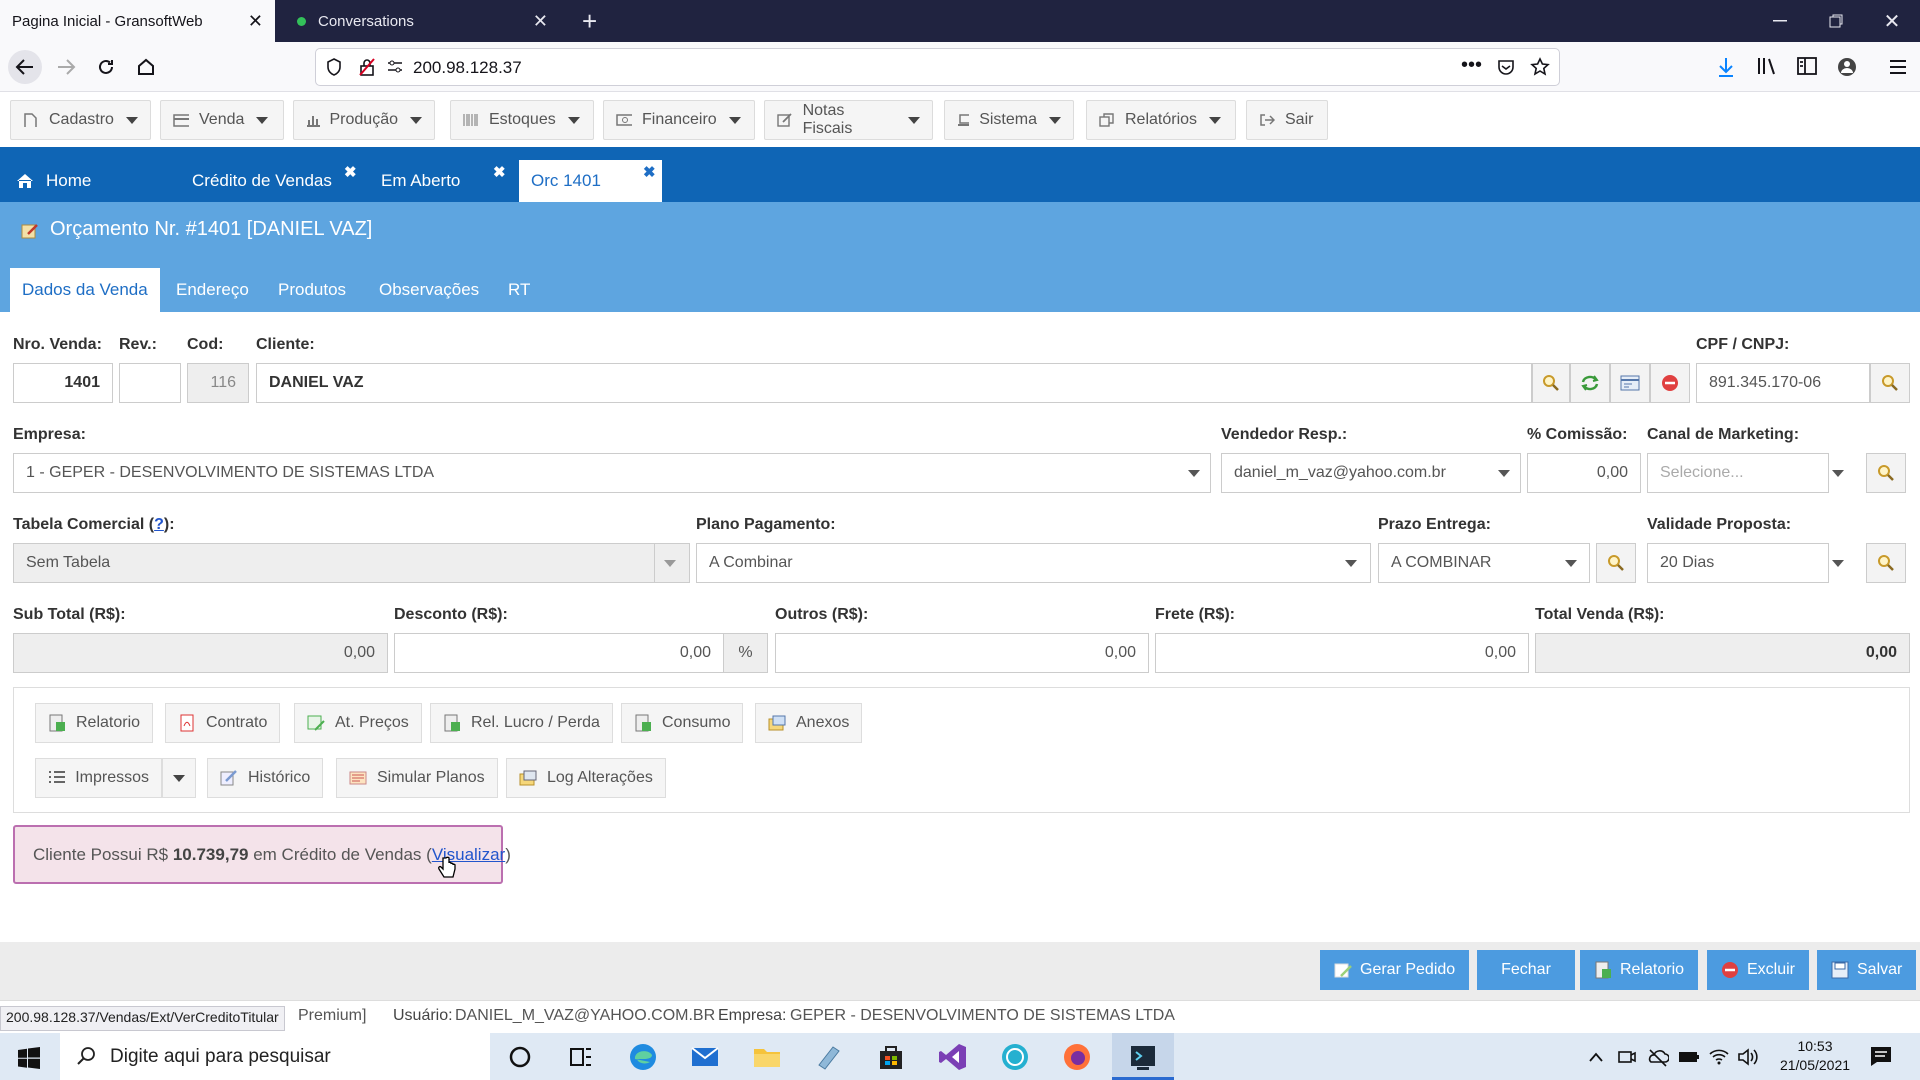  I want to click on home-icon, so click(146, 67).